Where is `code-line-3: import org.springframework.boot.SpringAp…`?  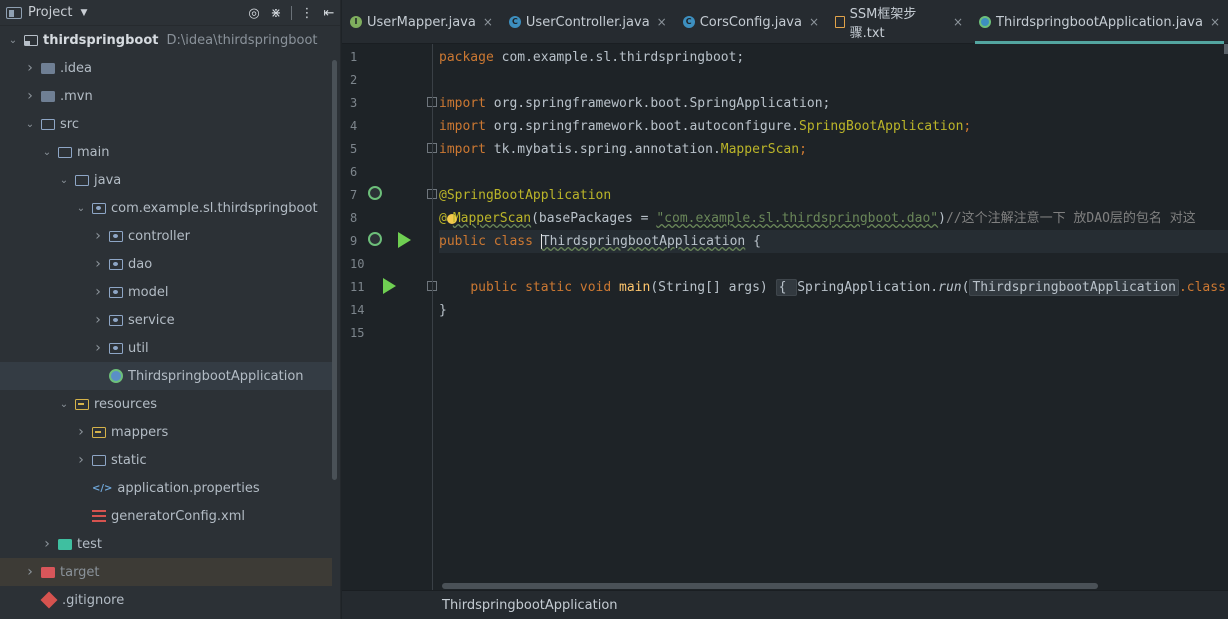 code-line-3: import org.springframework.boot.SpringAp… is located at coordinates (634, 103).